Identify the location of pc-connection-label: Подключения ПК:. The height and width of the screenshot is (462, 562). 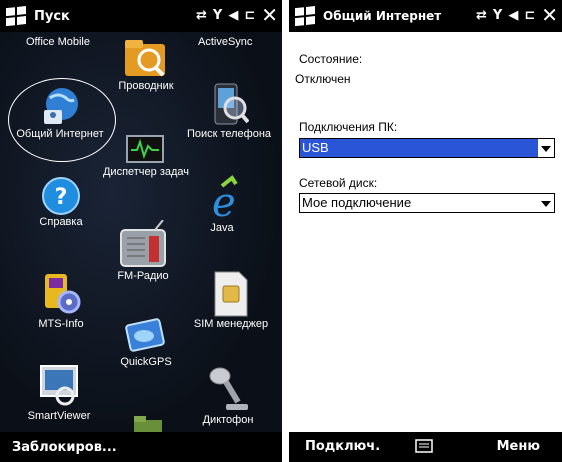
(348, 127).